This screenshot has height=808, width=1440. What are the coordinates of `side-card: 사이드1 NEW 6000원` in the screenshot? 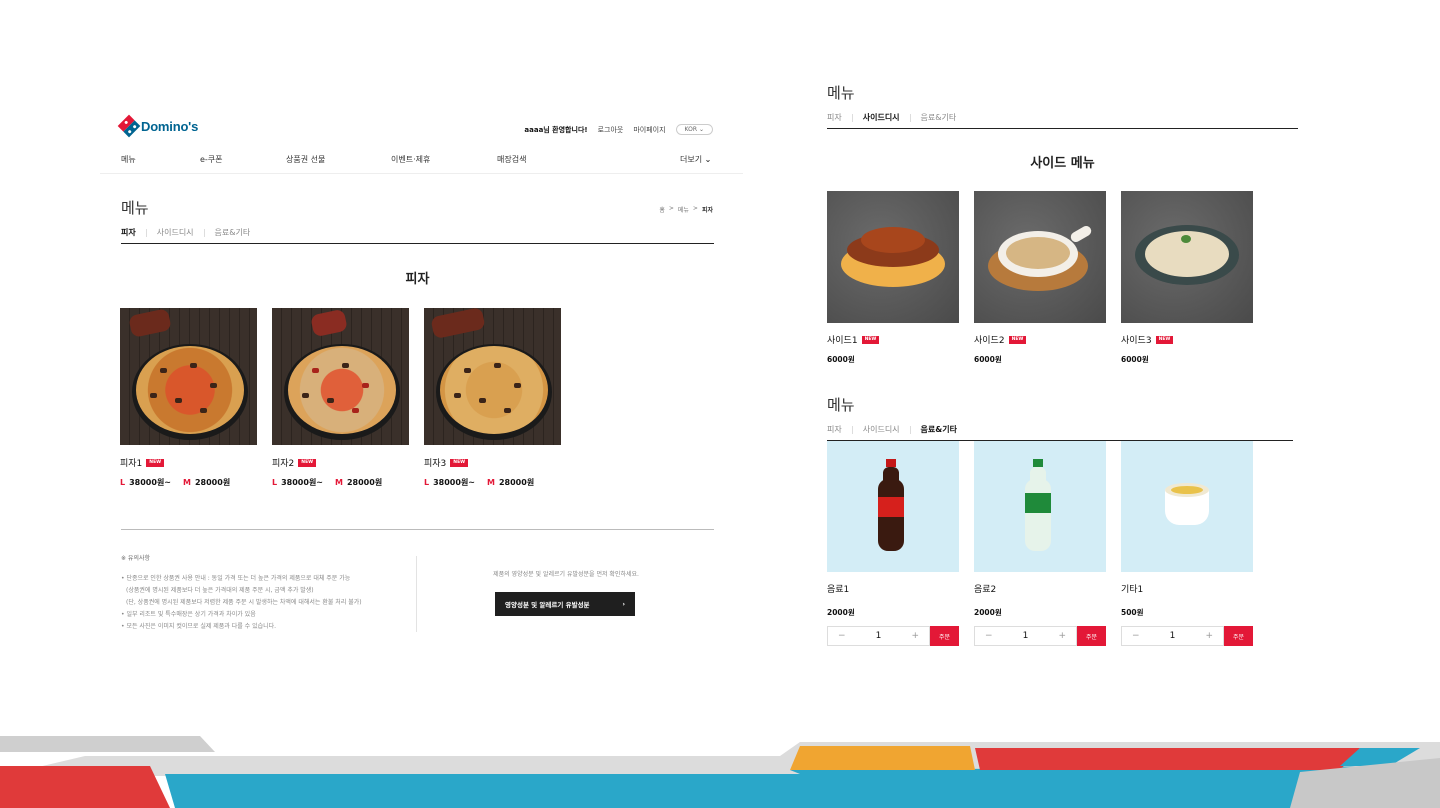 It's located at (893, 278).